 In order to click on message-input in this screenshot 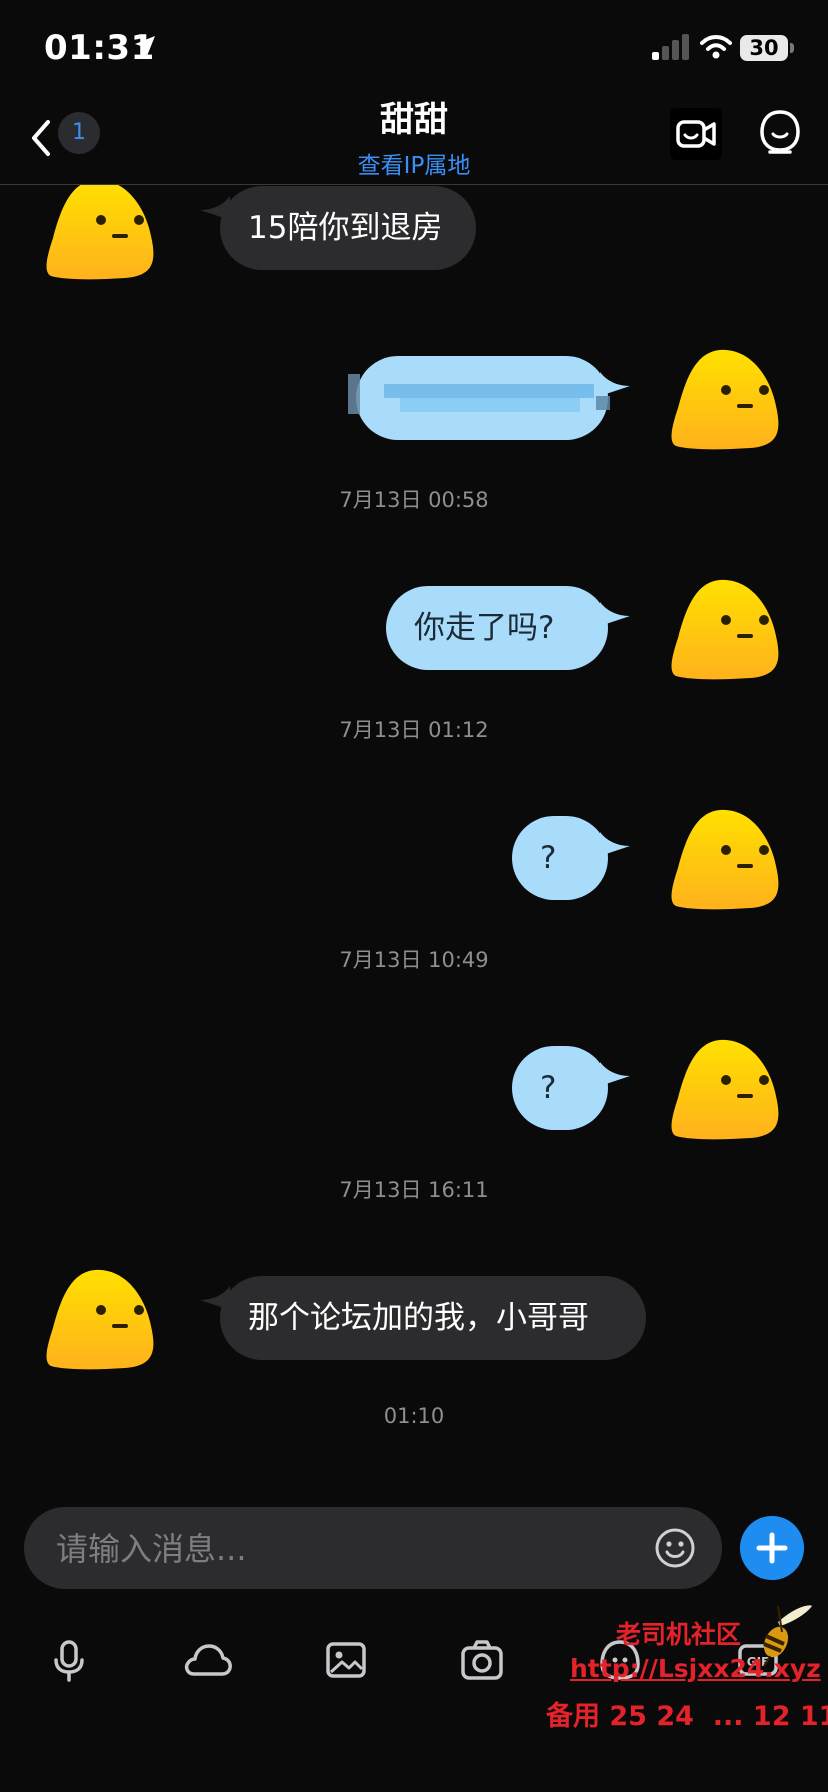, I will do `click(336, 1549)`.